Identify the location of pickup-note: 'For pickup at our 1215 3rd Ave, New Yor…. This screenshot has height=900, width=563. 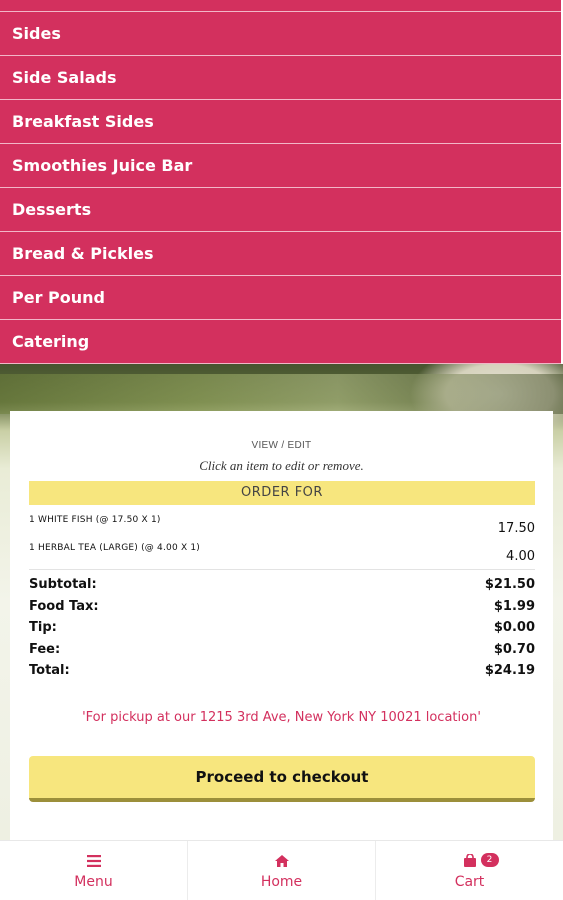
(281, 717).